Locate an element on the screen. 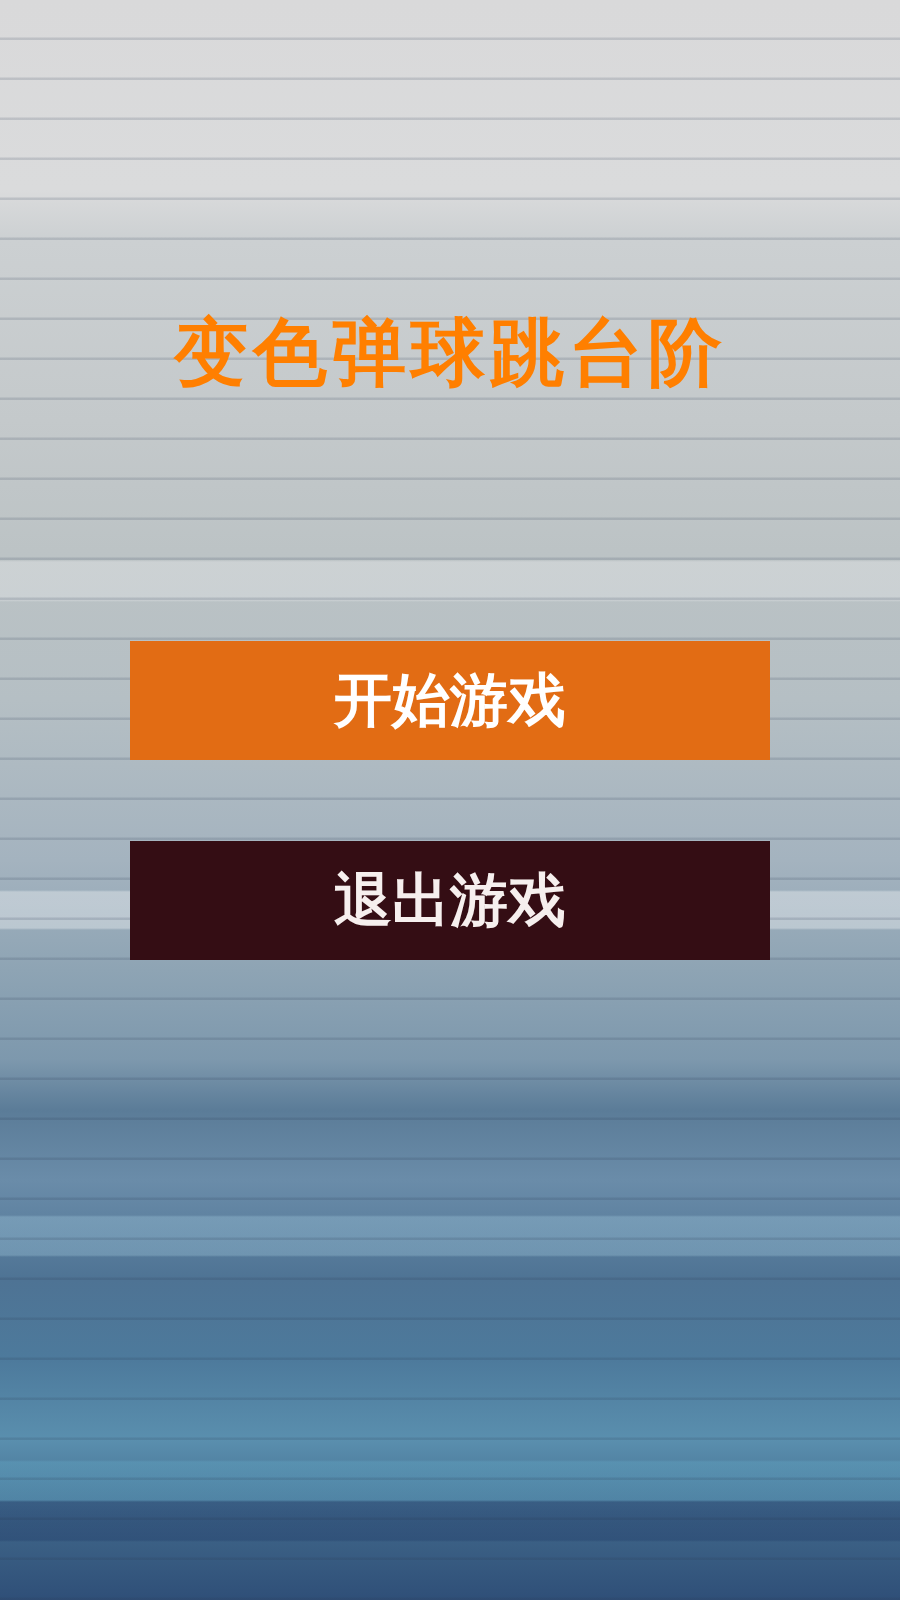 The image size is (900, 1600). game-title: 变色弹球跳台阶 is located at coordinates (450, 352).